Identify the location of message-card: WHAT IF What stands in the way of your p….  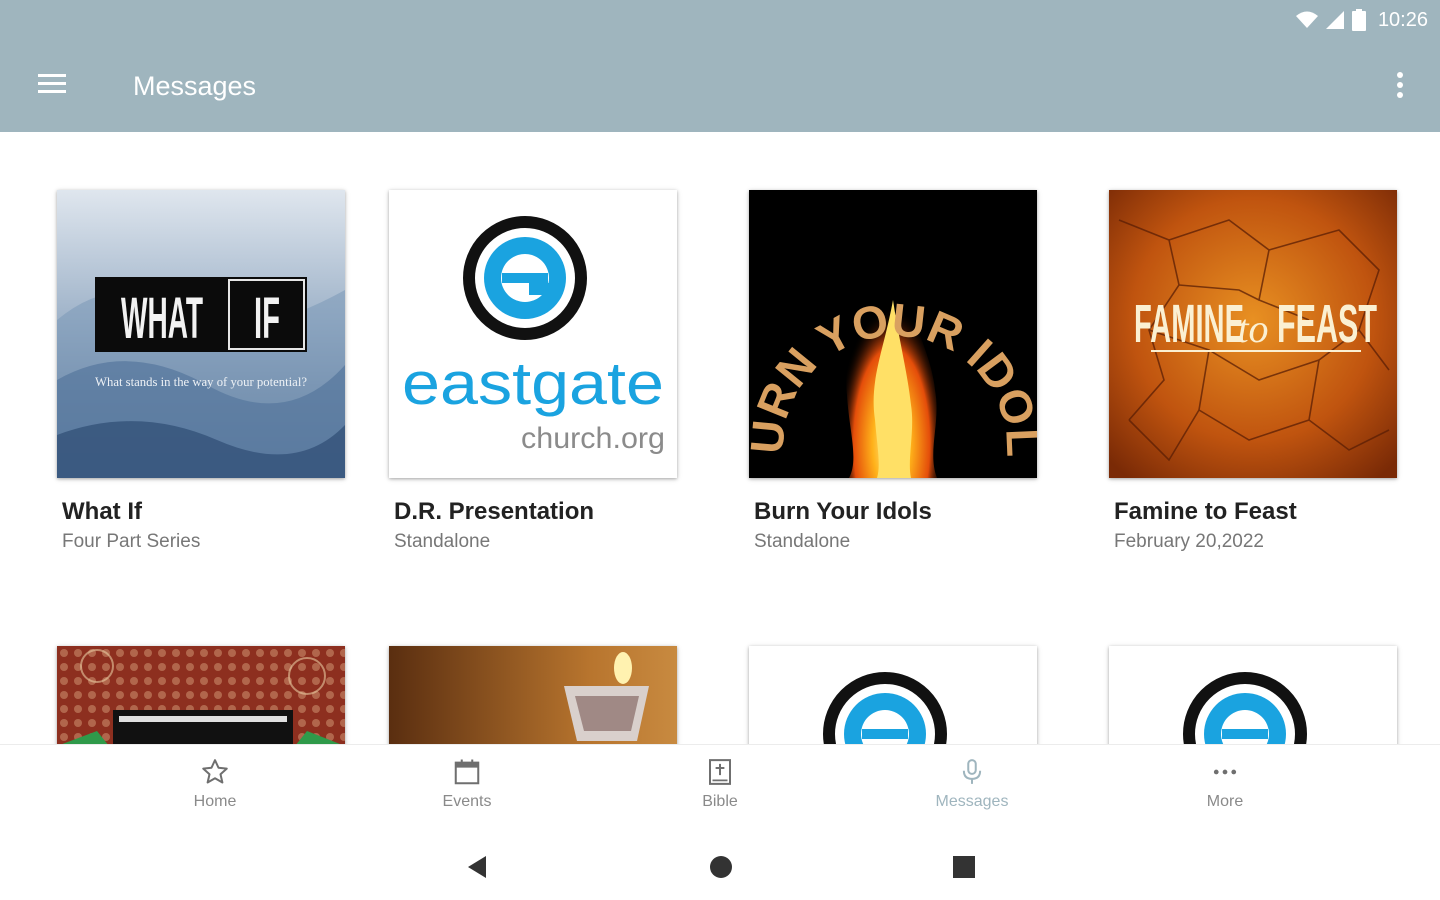
(201, 371).